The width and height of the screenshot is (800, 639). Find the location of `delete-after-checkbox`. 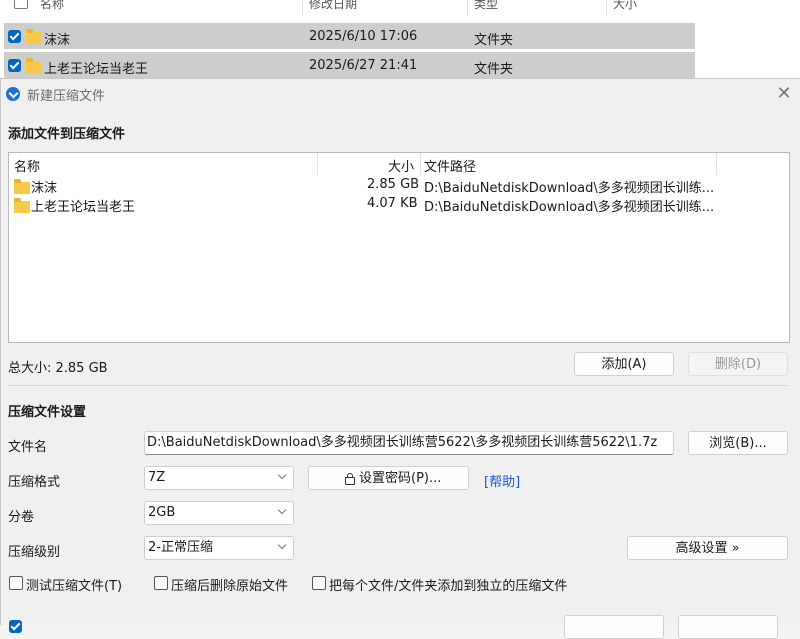

delete-after-checkbox is located at coordinates (161, 583).